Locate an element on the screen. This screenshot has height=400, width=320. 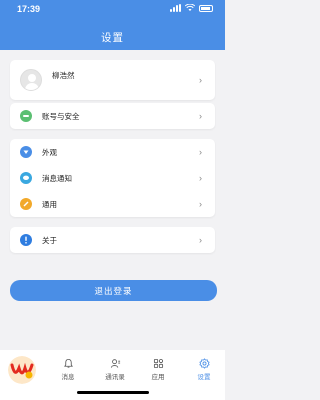
signal-icon is located at coordinates (175, 8).